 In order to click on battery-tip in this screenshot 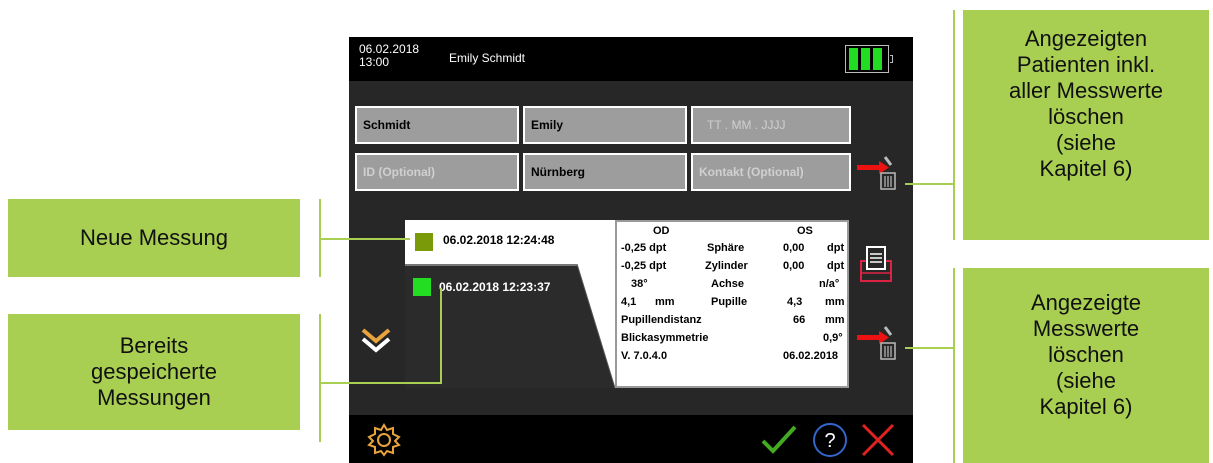, I will do `click(891, 59)`.